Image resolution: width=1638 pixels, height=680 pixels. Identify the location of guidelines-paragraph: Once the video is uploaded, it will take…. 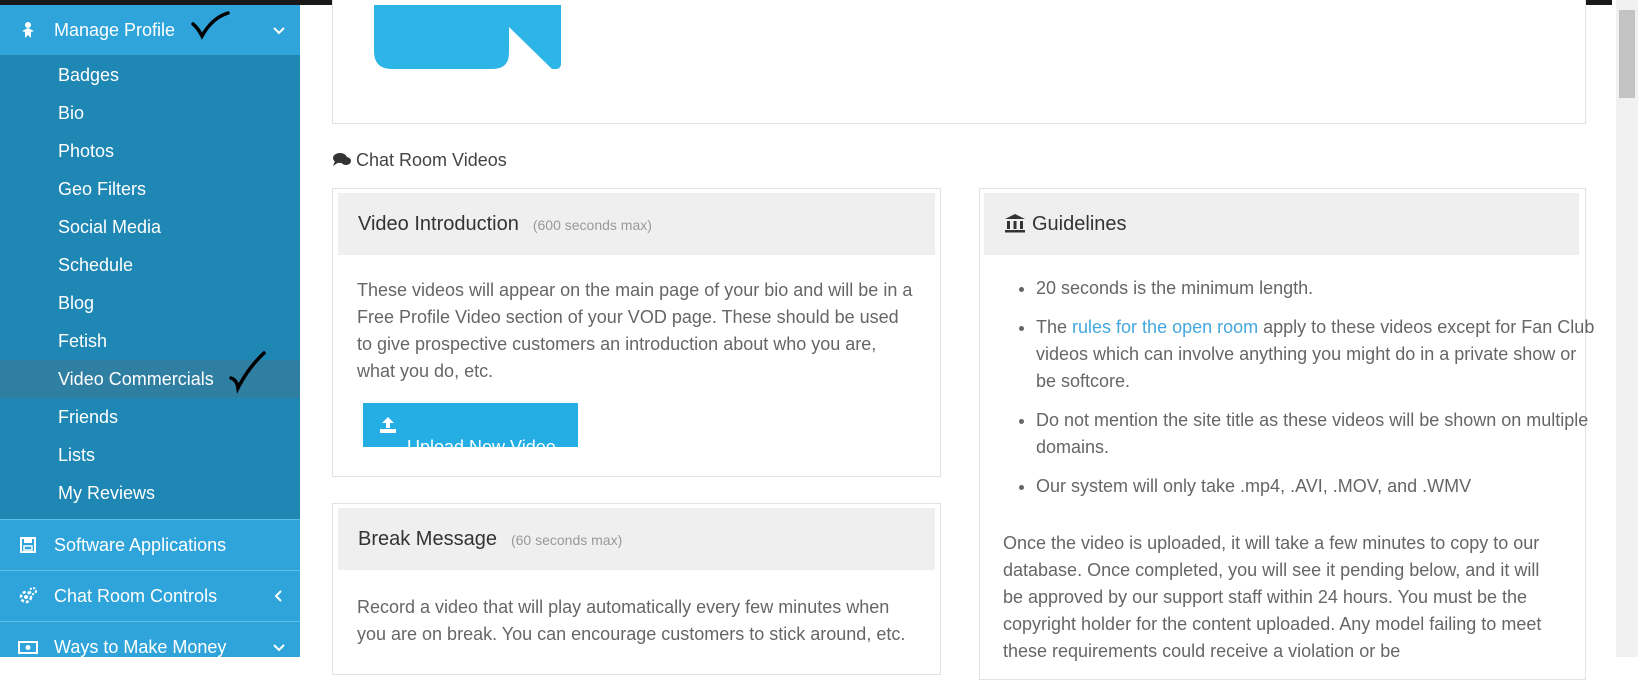
(1272, 597).